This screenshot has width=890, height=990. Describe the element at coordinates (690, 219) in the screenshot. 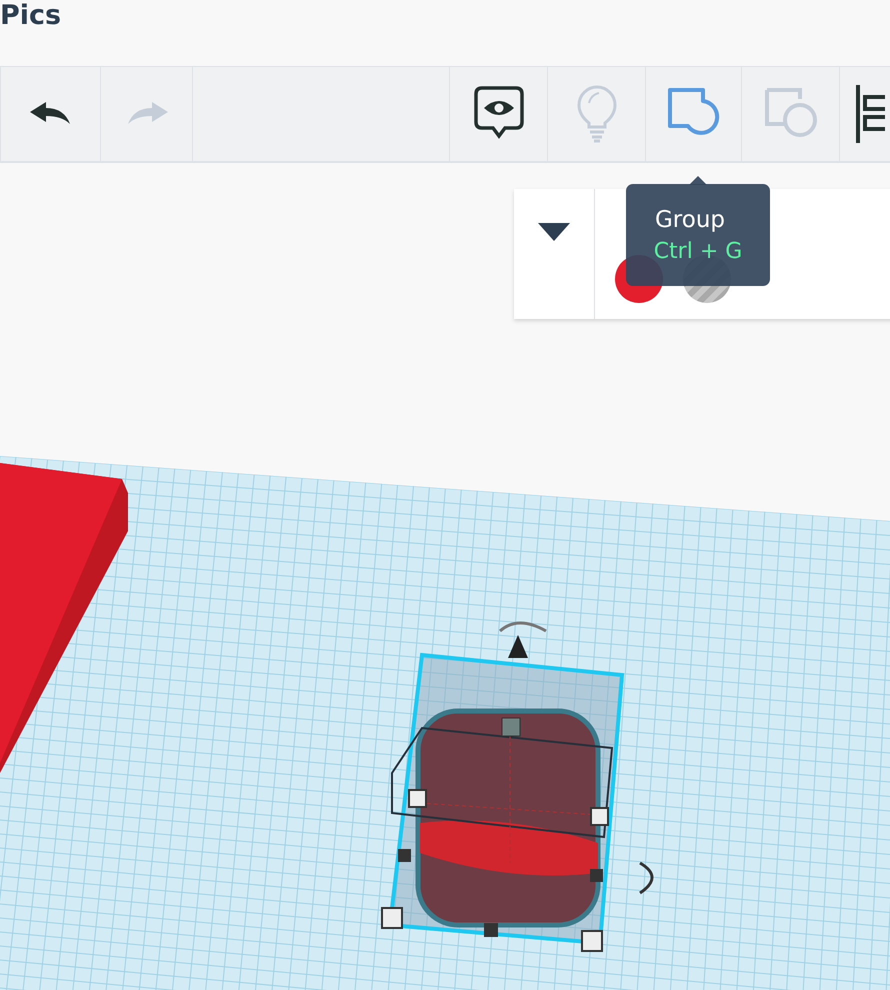

I see `tooltip-title: Group` at that location.